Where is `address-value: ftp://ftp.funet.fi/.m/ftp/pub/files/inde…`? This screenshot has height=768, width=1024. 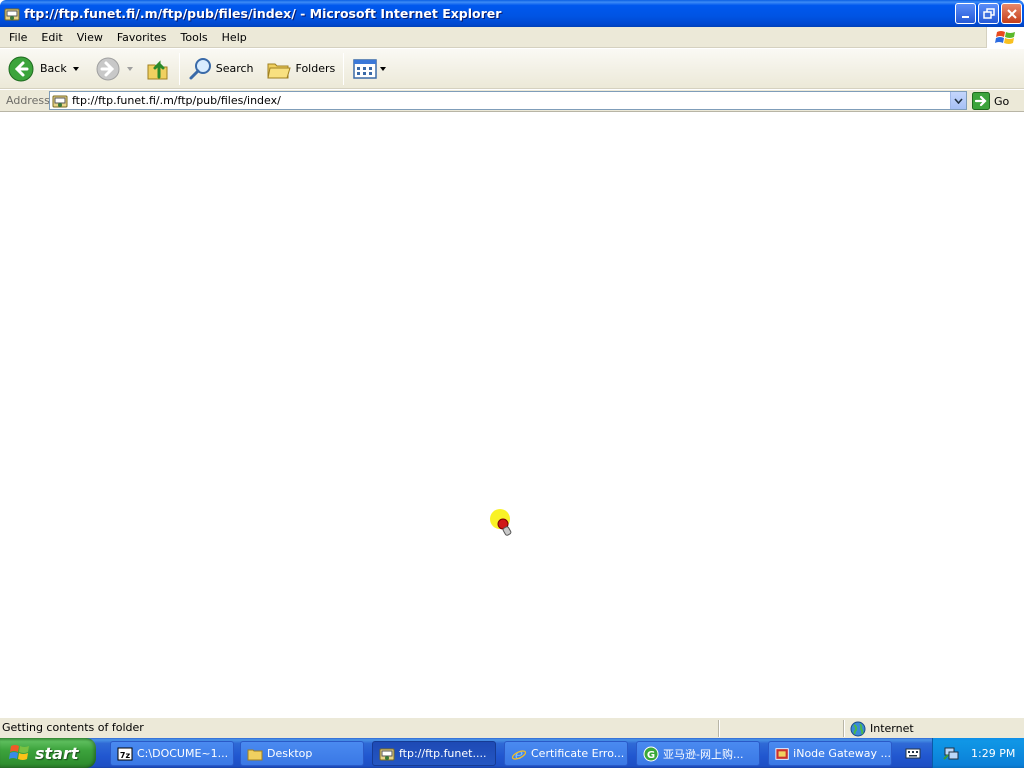 address-value: ftp://ftp.funet.fi/.m/ftp/pub/files/inde… is located at coordinates (176, 100).